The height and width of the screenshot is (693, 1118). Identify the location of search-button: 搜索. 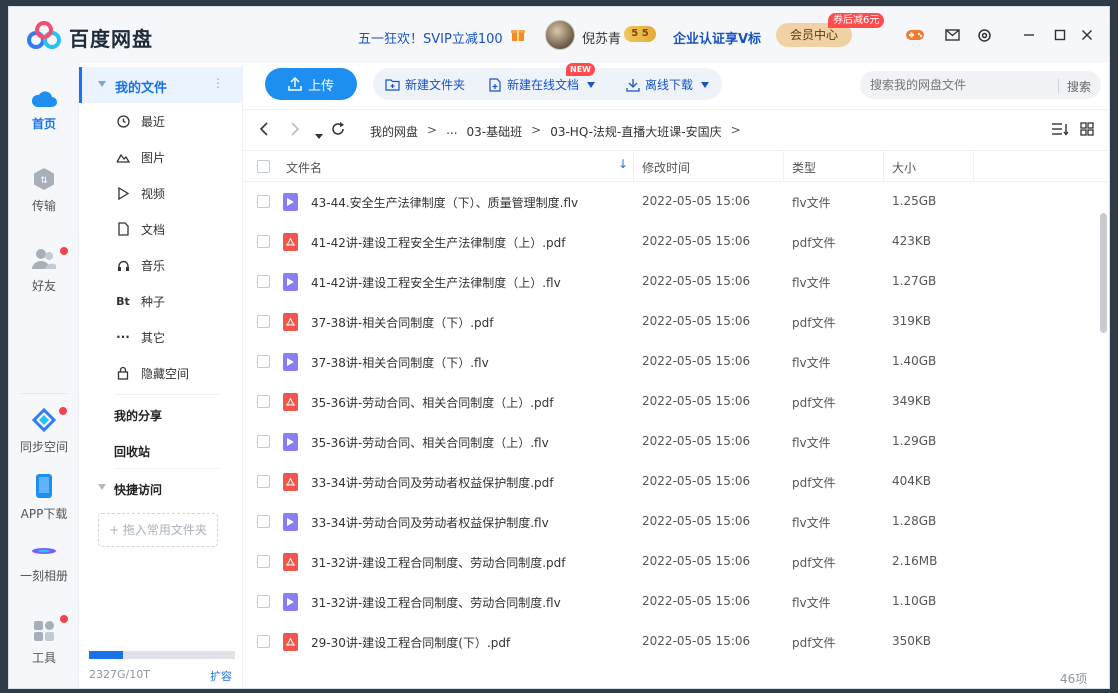
(1079, 86).